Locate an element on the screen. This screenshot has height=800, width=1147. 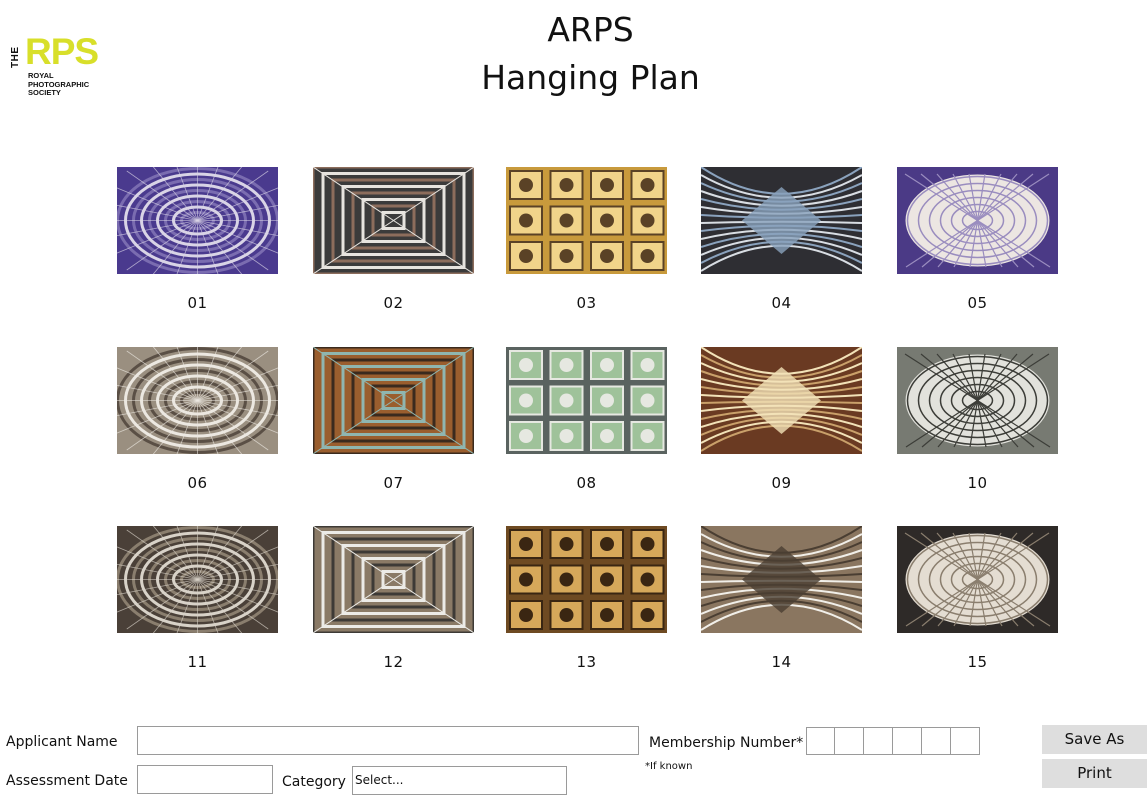
image-number-label: 11 is located at coordinates (197, 662).